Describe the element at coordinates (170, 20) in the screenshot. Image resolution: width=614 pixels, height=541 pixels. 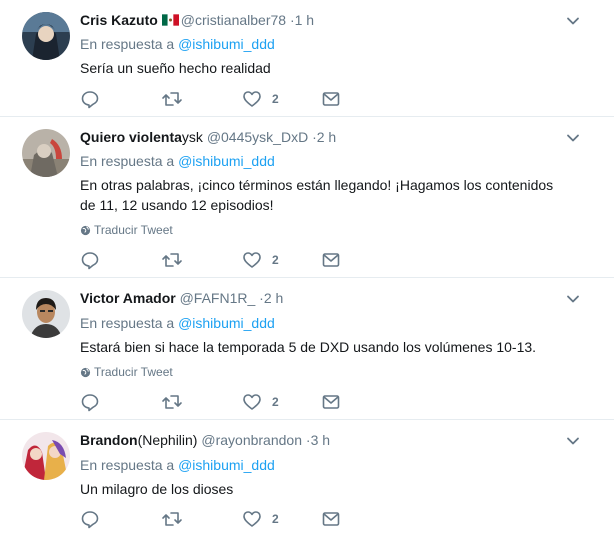
I see `mexico-flag-icon` at that location.